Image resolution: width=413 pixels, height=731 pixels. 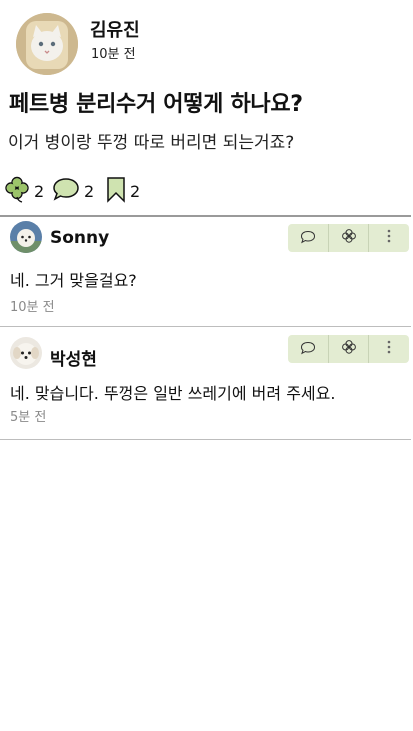 What do you see at coordinates (135, 191) in the screenshot?
I see `bookmark-count: 2` at bounding box center [135, 191].